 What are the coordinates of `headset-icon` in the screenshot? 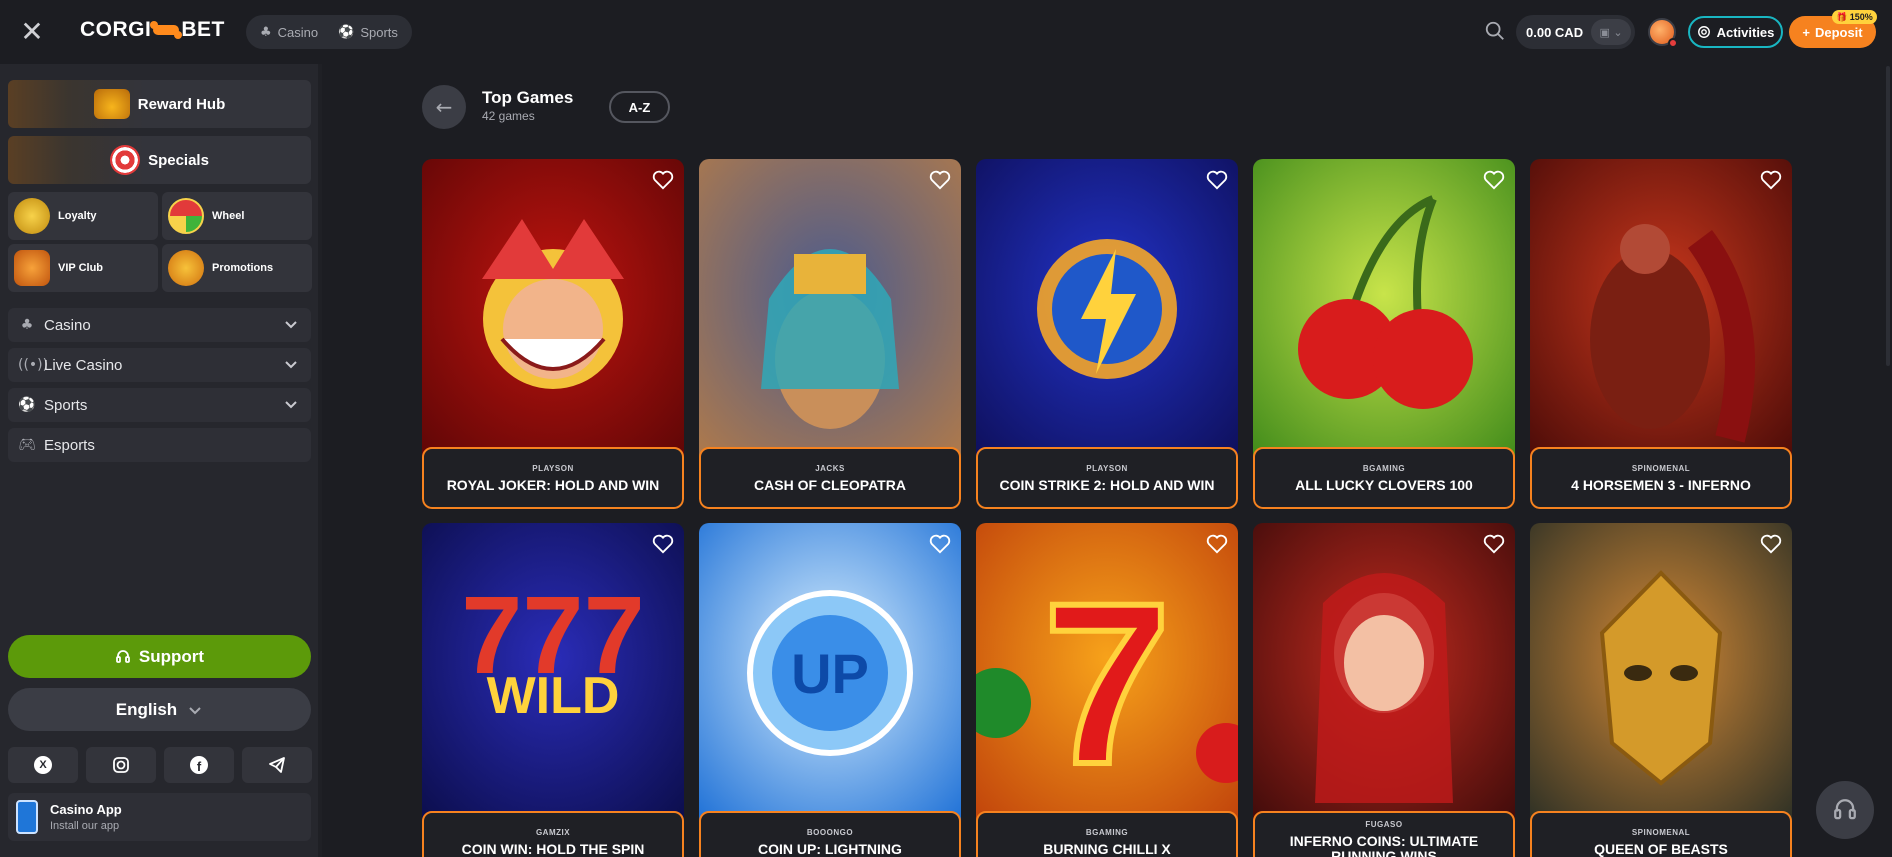 It's located at (123, 656).